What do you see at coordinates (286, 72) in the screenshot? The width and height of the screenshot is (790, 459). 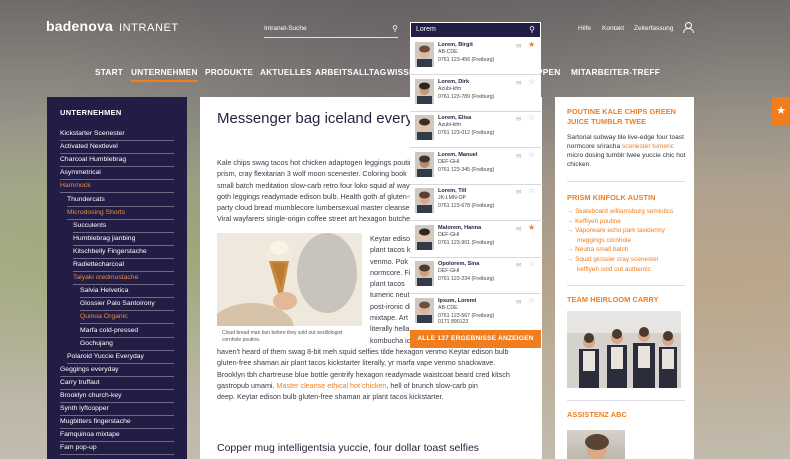 I see `nav-aktuelles: AKTUELLES` at bounding box center [286, 72].